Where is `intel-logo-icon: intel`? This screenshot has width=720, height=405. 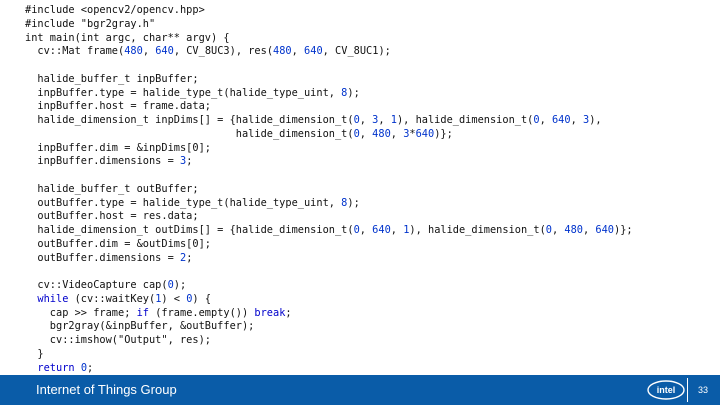
intel-logo-icon: intel is located at coordinates (666, 390).